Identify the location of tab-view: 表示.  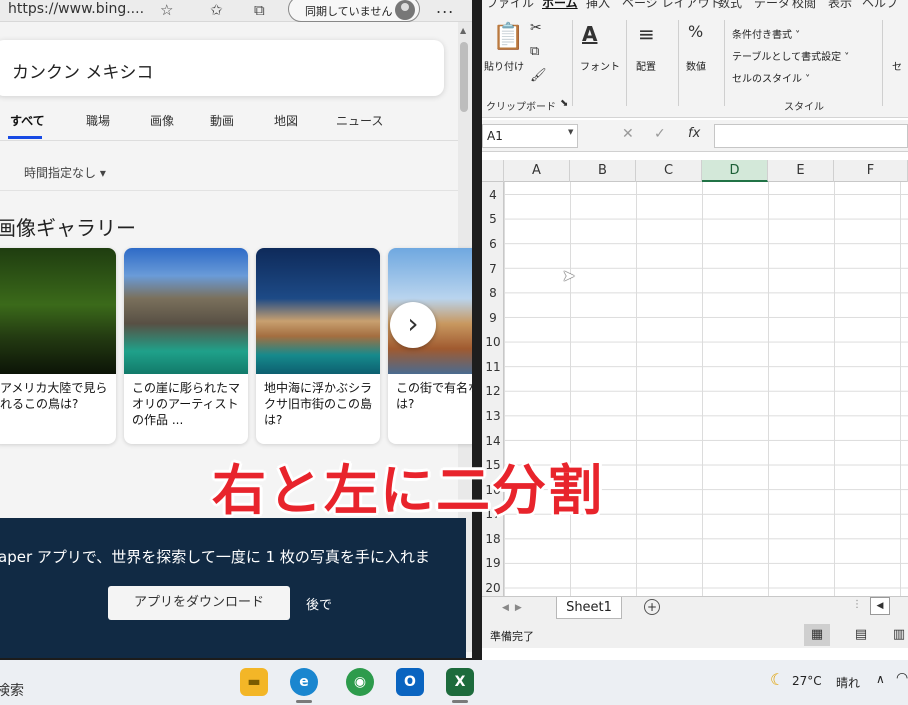
(840, 5).